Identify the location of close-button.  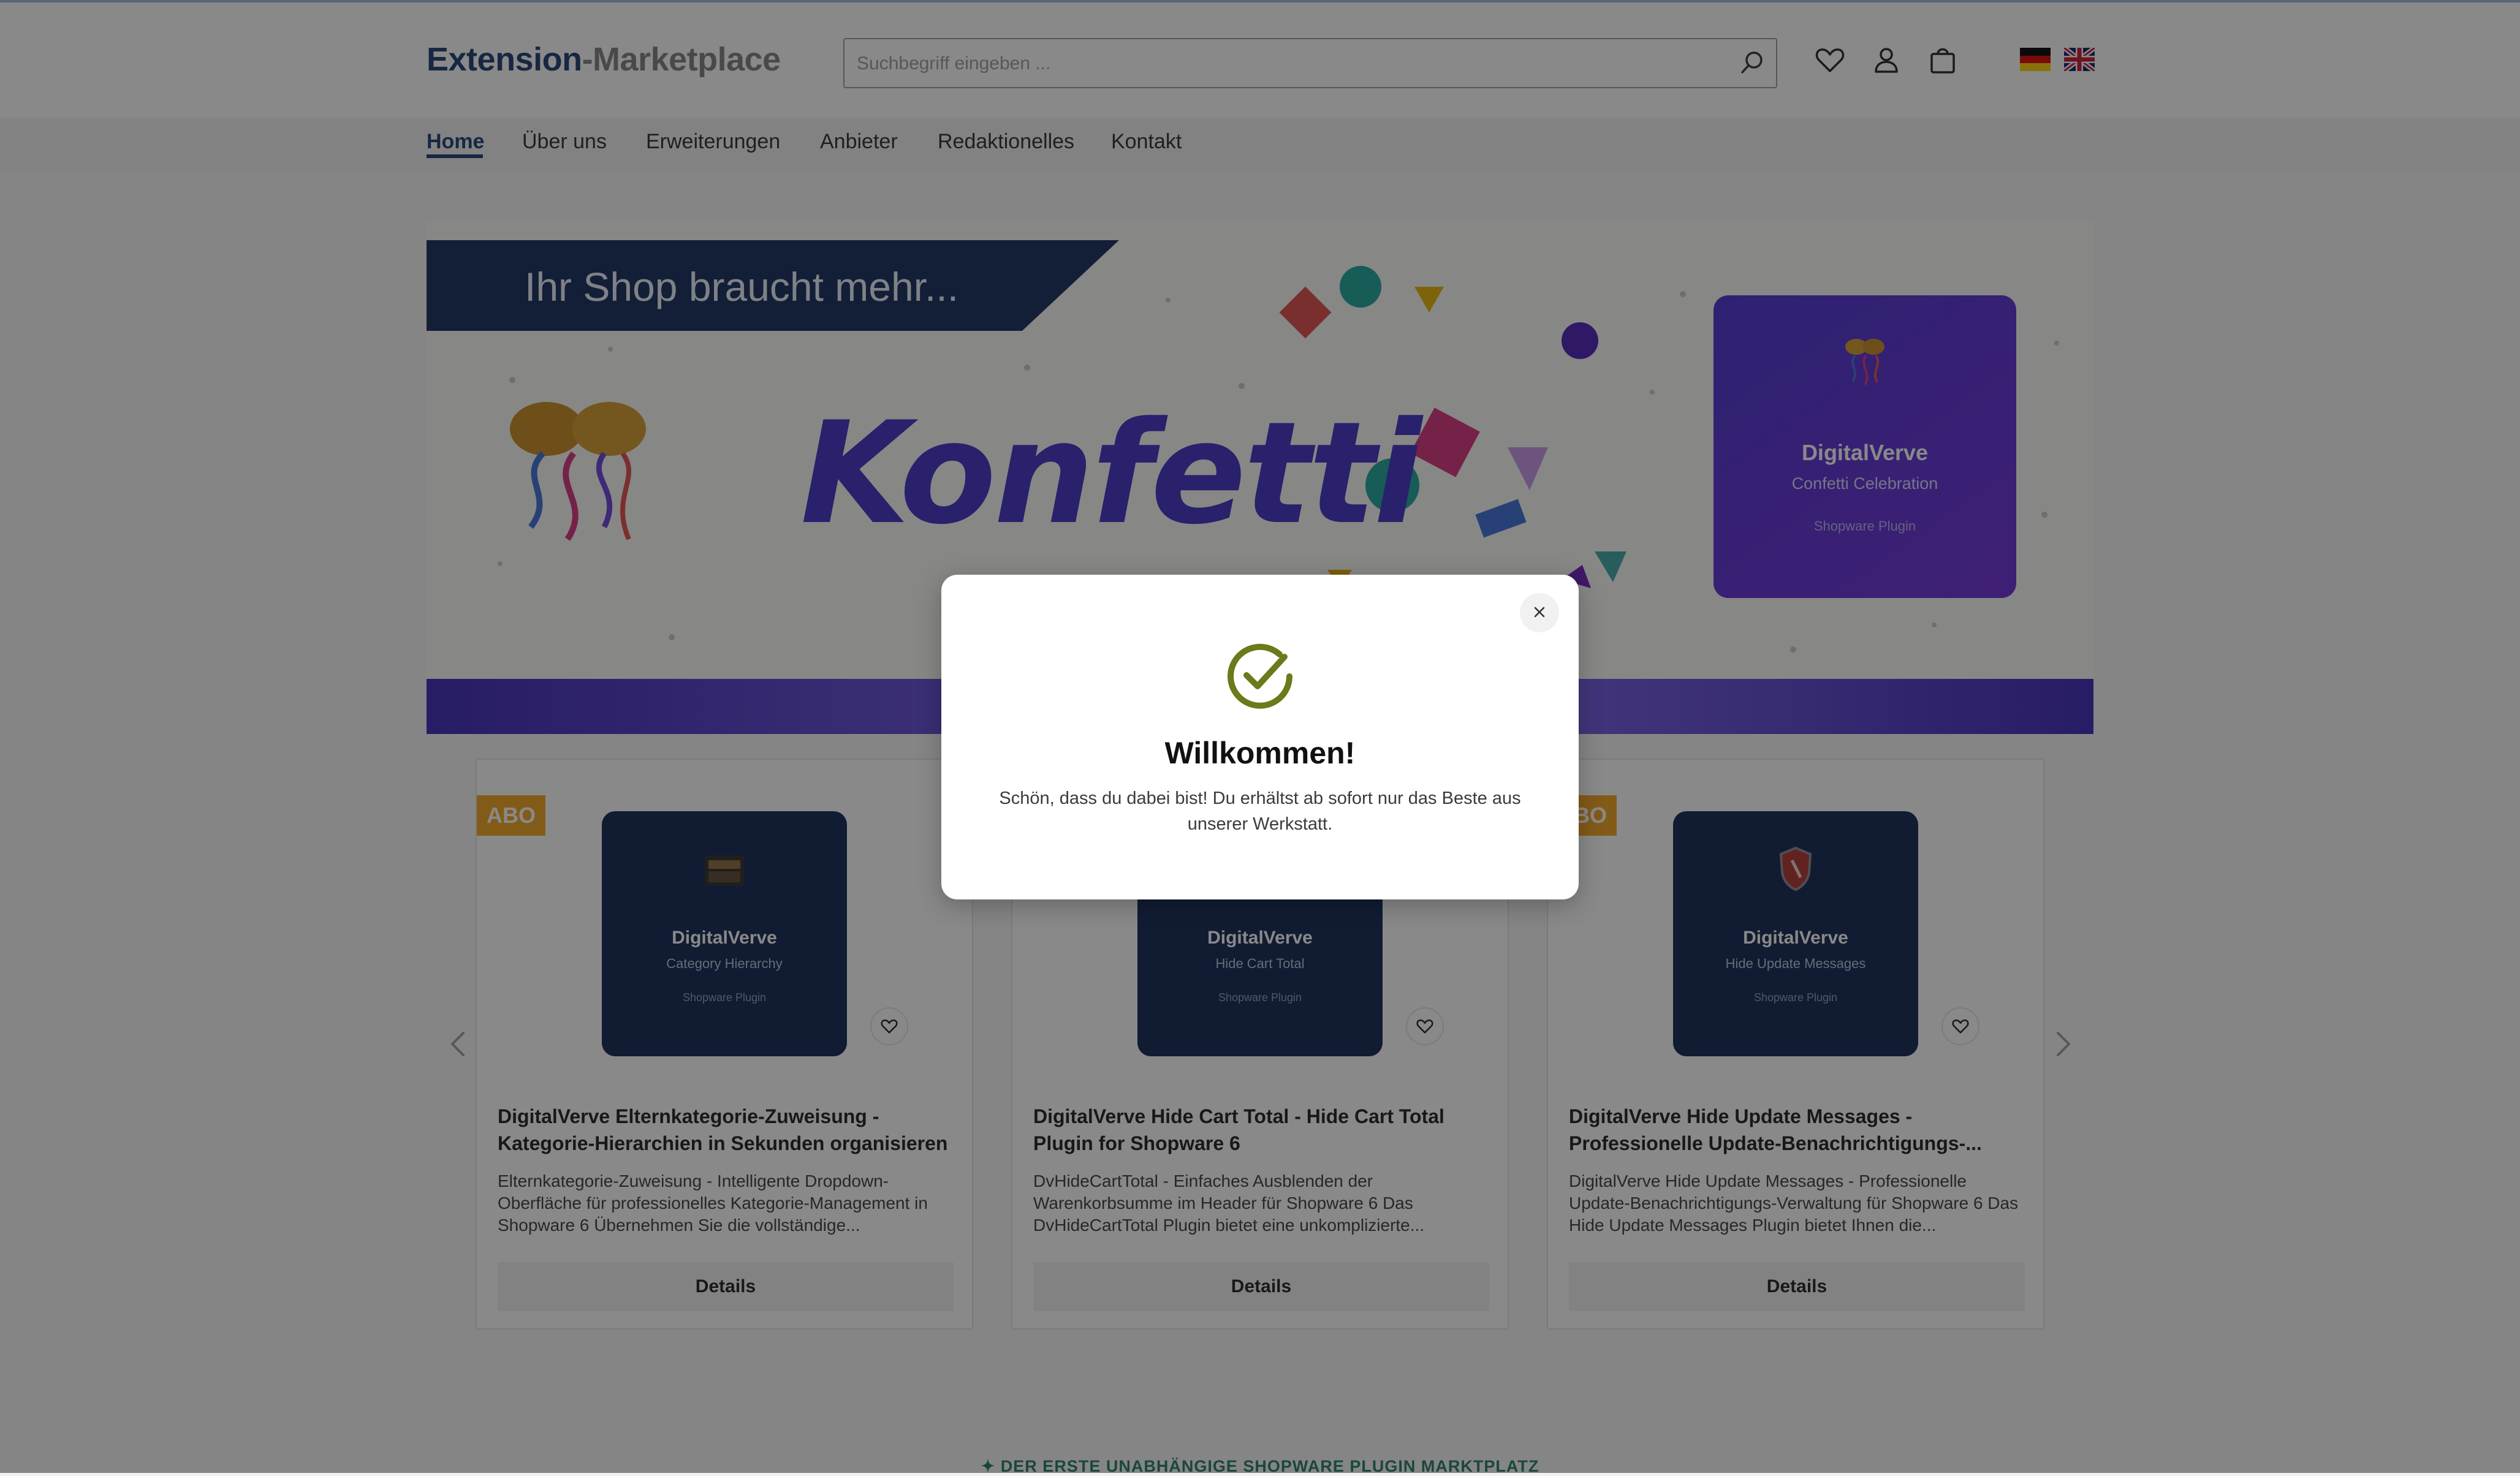
(1539, 612).